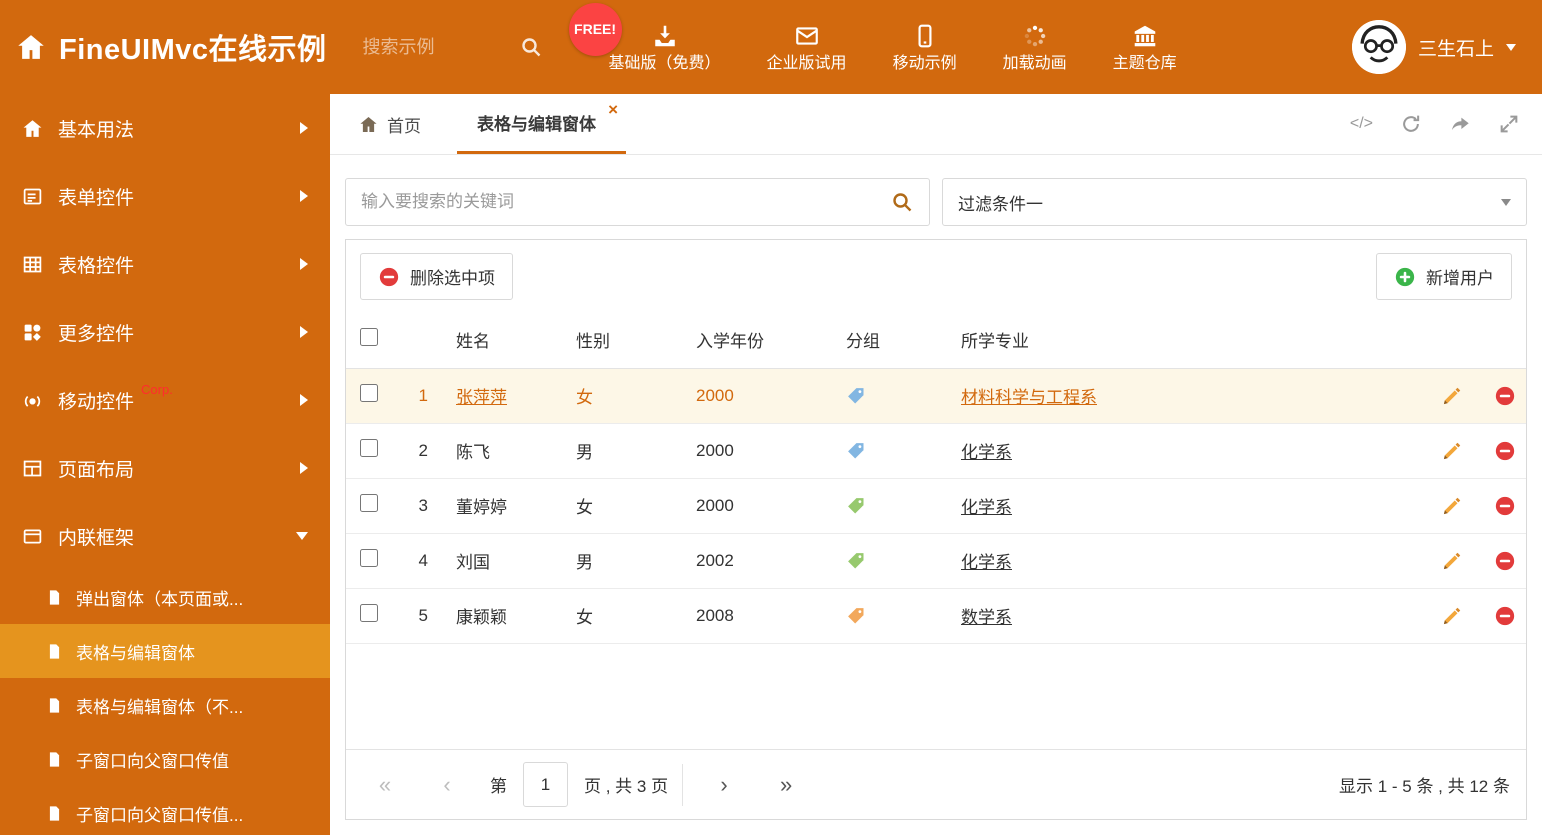 This screenshot has width=1542, height=835. Describe the element at coordinates (165, 536) in the screenshot. I see `sidebar-item-inline-frame: 内联框架` at that location.